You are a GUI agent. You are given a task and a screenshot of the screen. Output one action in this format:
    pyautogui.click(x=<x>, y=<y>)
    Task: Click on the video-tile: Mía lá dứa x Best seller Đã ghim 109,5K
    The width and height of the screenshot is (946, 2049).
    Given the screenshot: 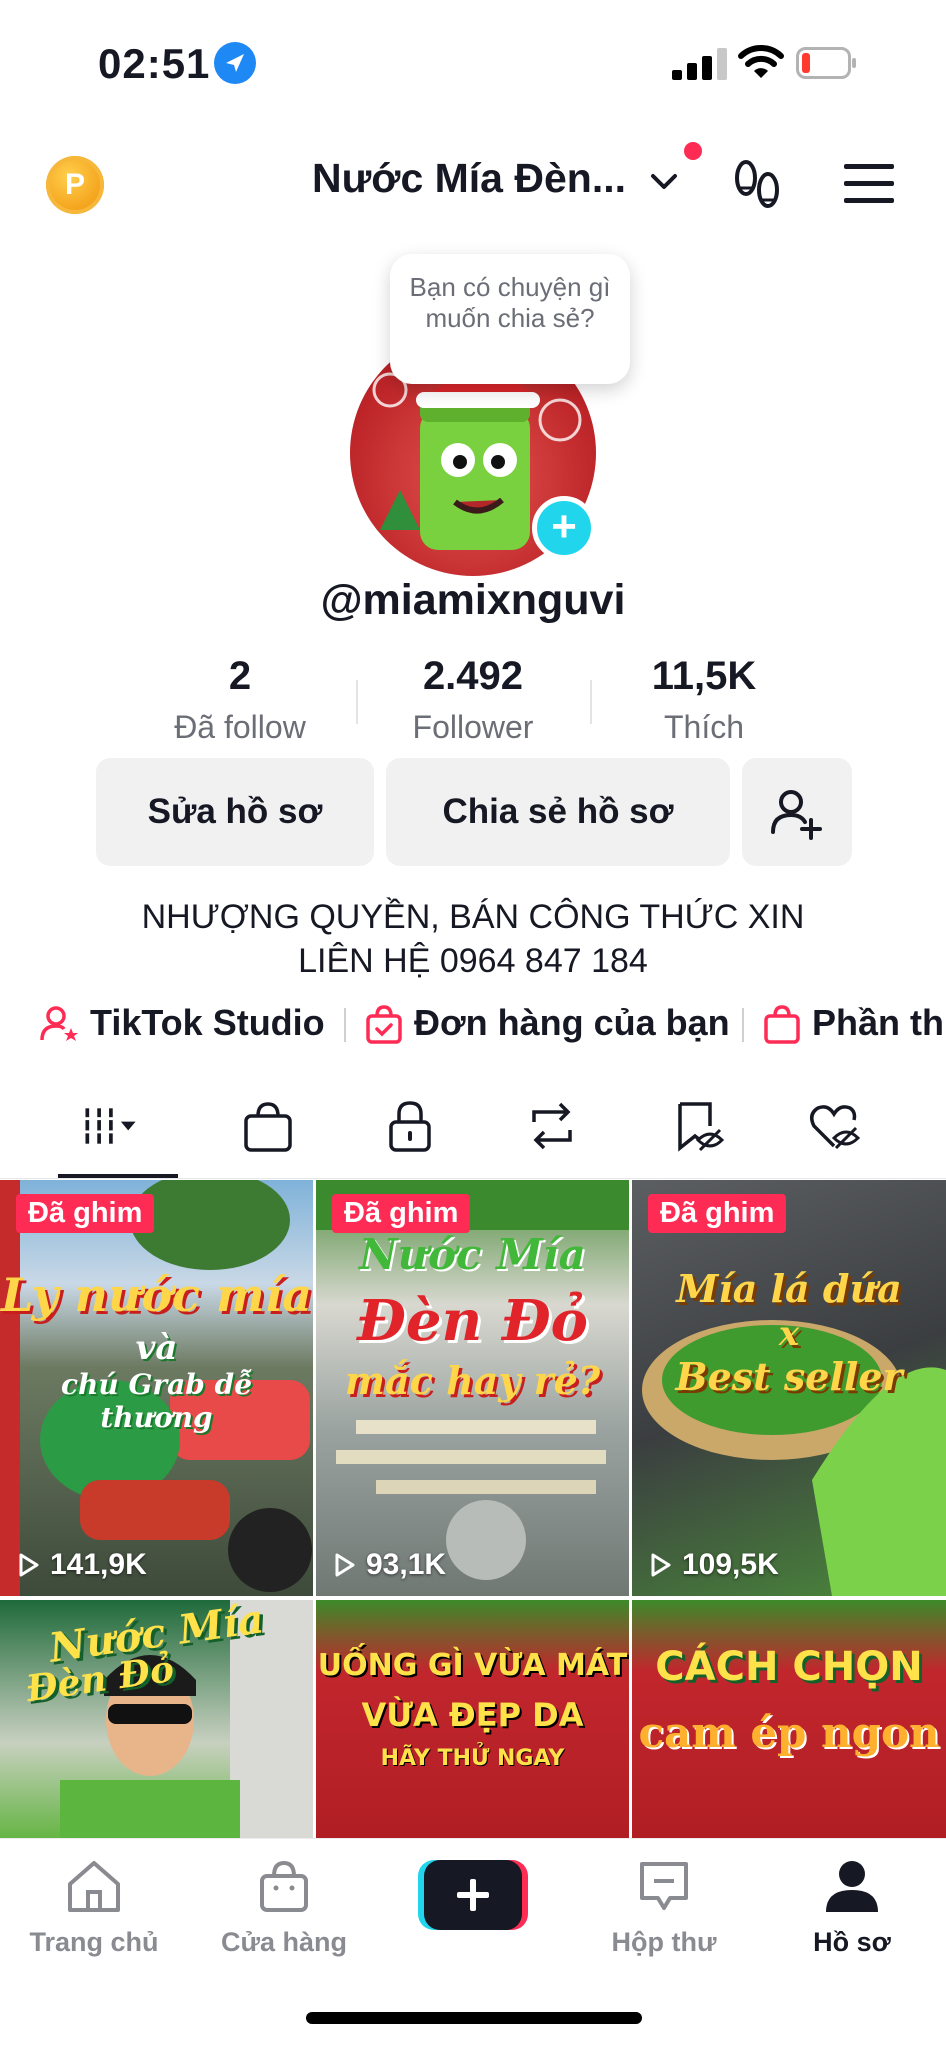 What is the action you would take?
    pyautogui.click(x=789, y=1388)
    